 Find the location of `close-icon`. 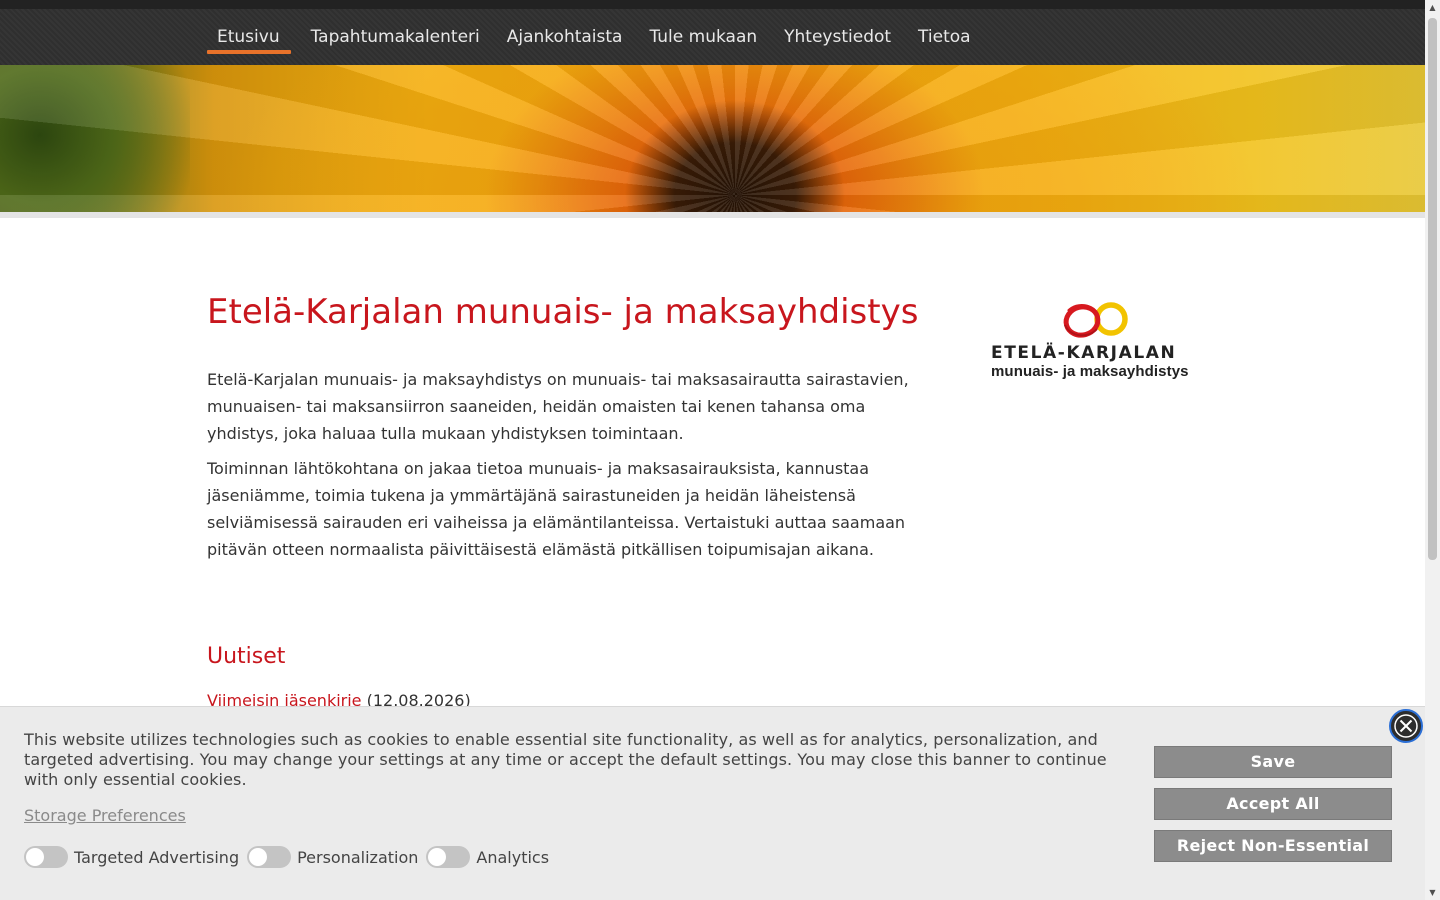

close-icon is located at coordinates (1406, 726).